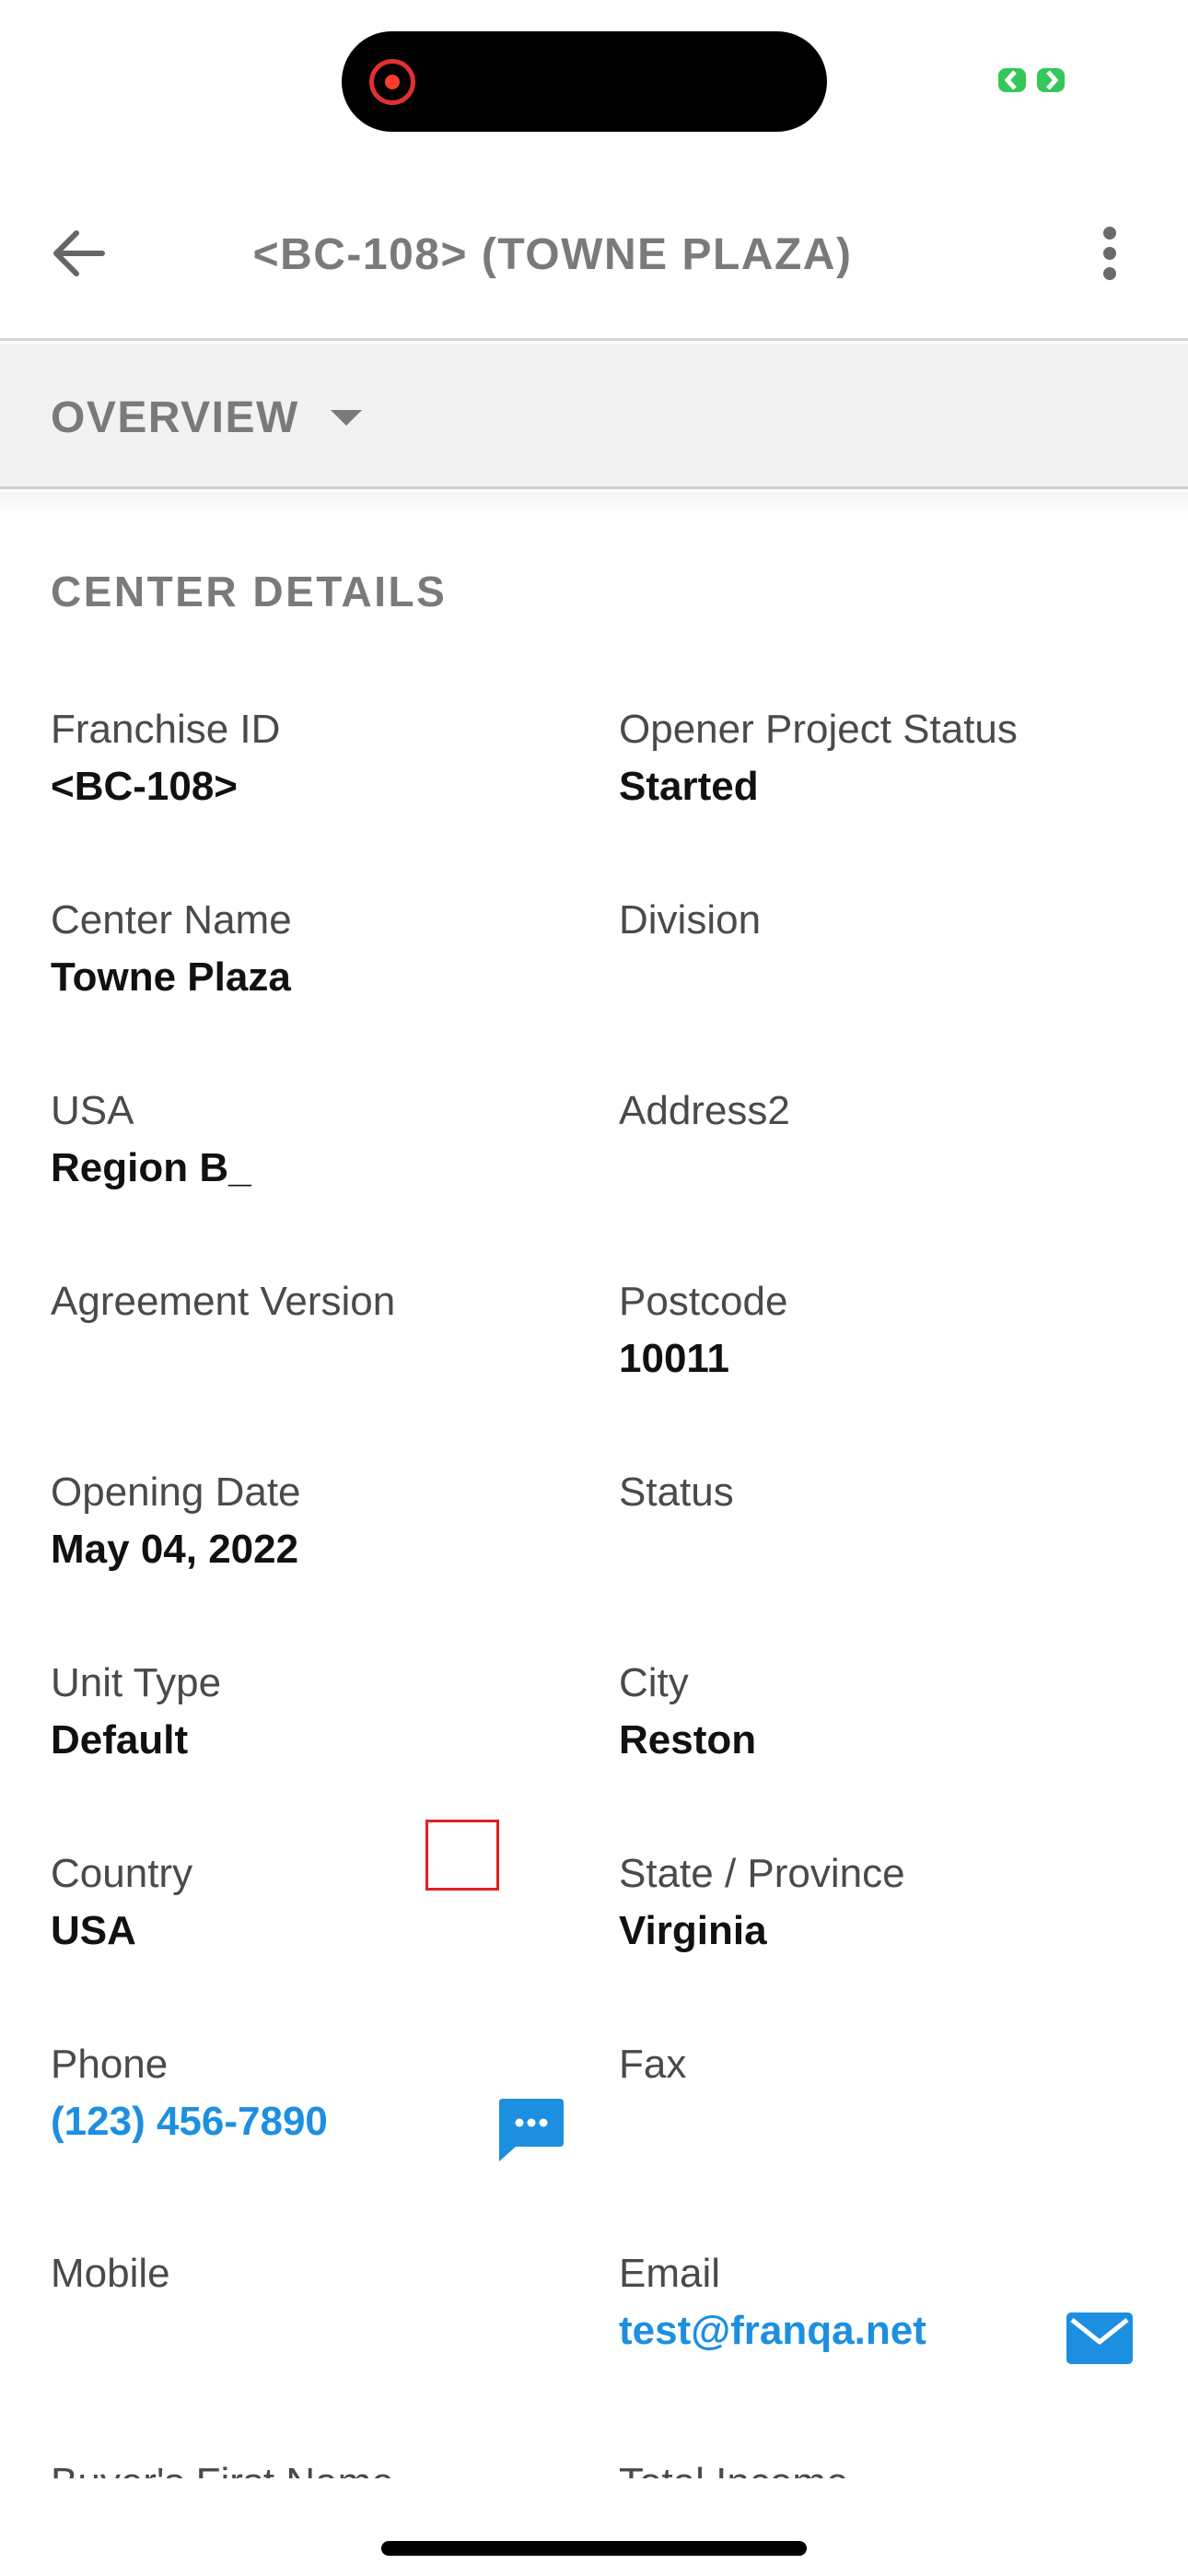 The width and height of the screenshot is (1188, 2576). What do you see at coordinates (92, 1110) in the screenshot?
I see `field-label: USA` at bounding box center [92, 1110].